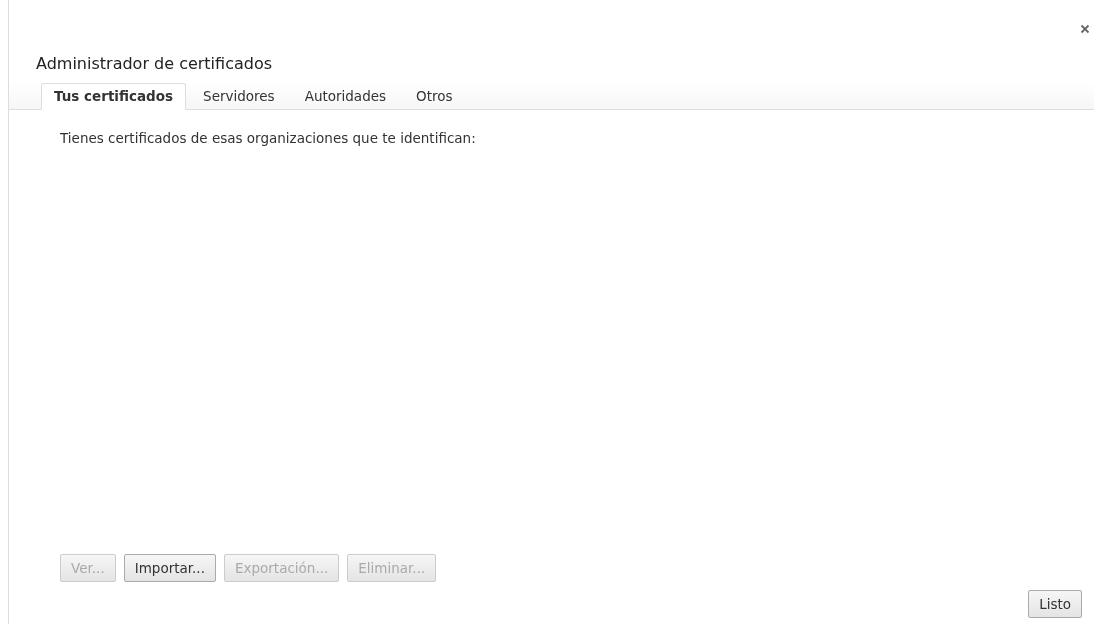 Image resolution: width=1094 pixels, height=624 pixels. What do you see at coordinates (434, 96) in the screenshot?
I see `tab: Otros` at bounding box center [434, 96].